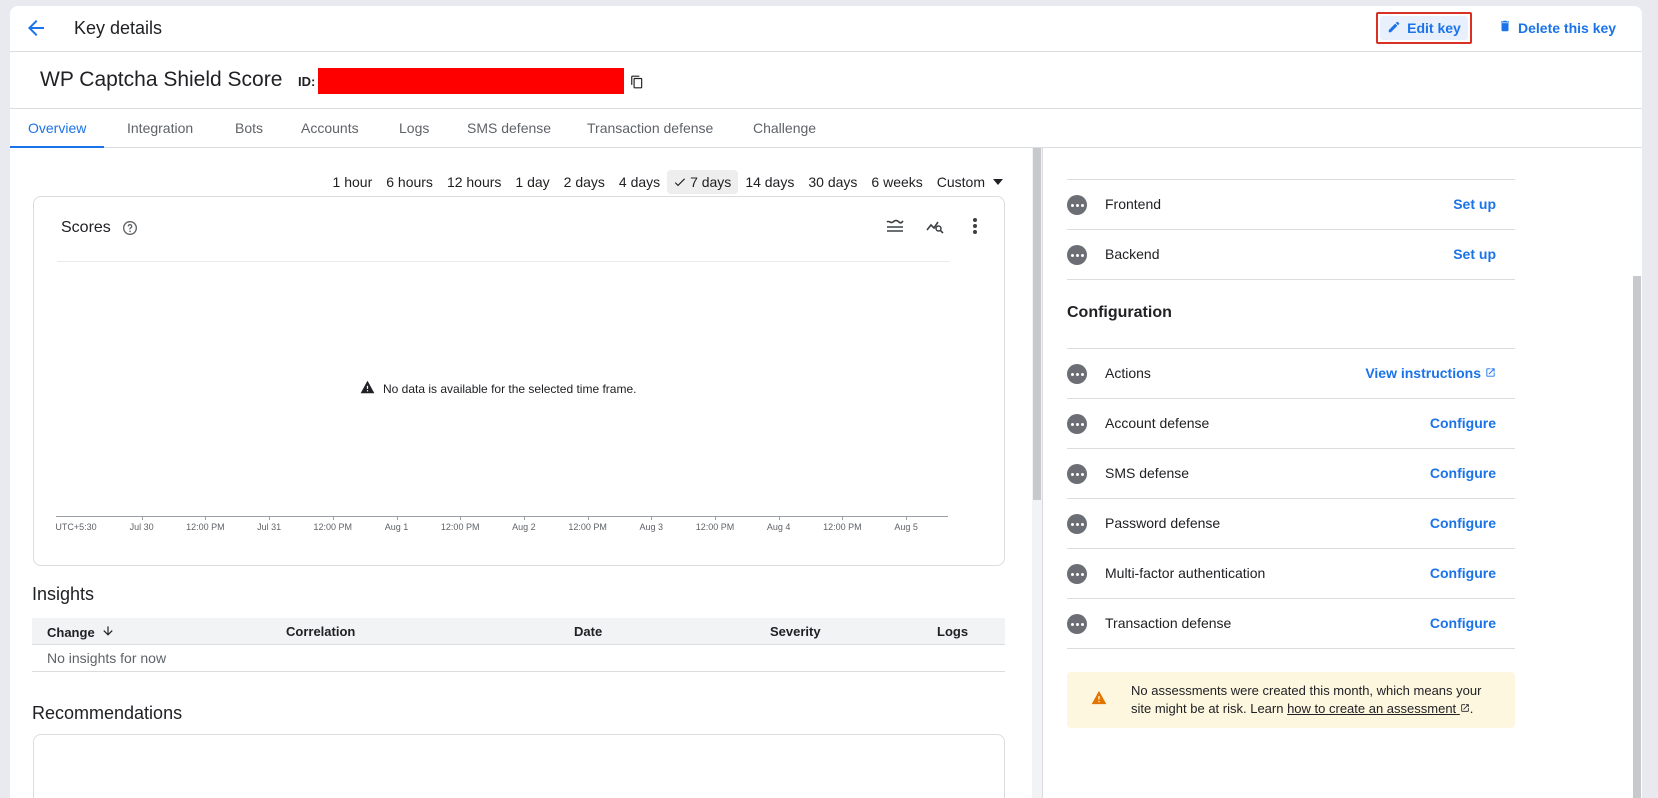  Describe the element at coordinates (1132, 254) in the screenshot. I see `row-label: Backend` at that location.